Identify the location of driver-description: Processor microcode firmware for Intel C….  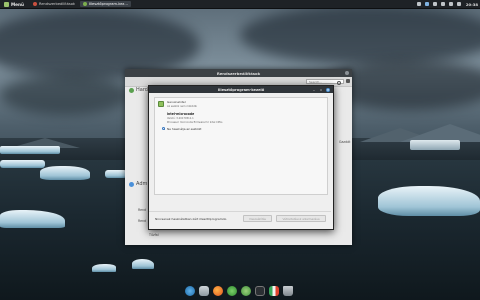
(195, 122).